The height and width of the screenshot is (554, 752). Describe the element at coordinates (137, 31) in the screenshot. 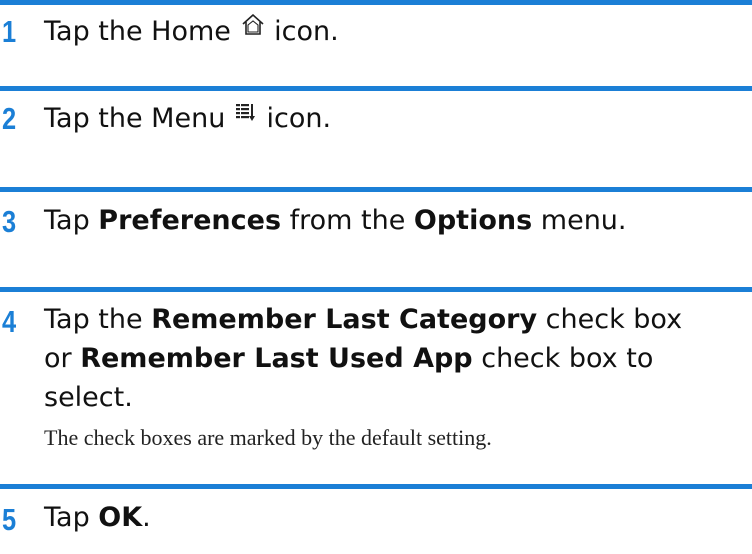

I see `step-1-text-before: Tap the Home` at that location.